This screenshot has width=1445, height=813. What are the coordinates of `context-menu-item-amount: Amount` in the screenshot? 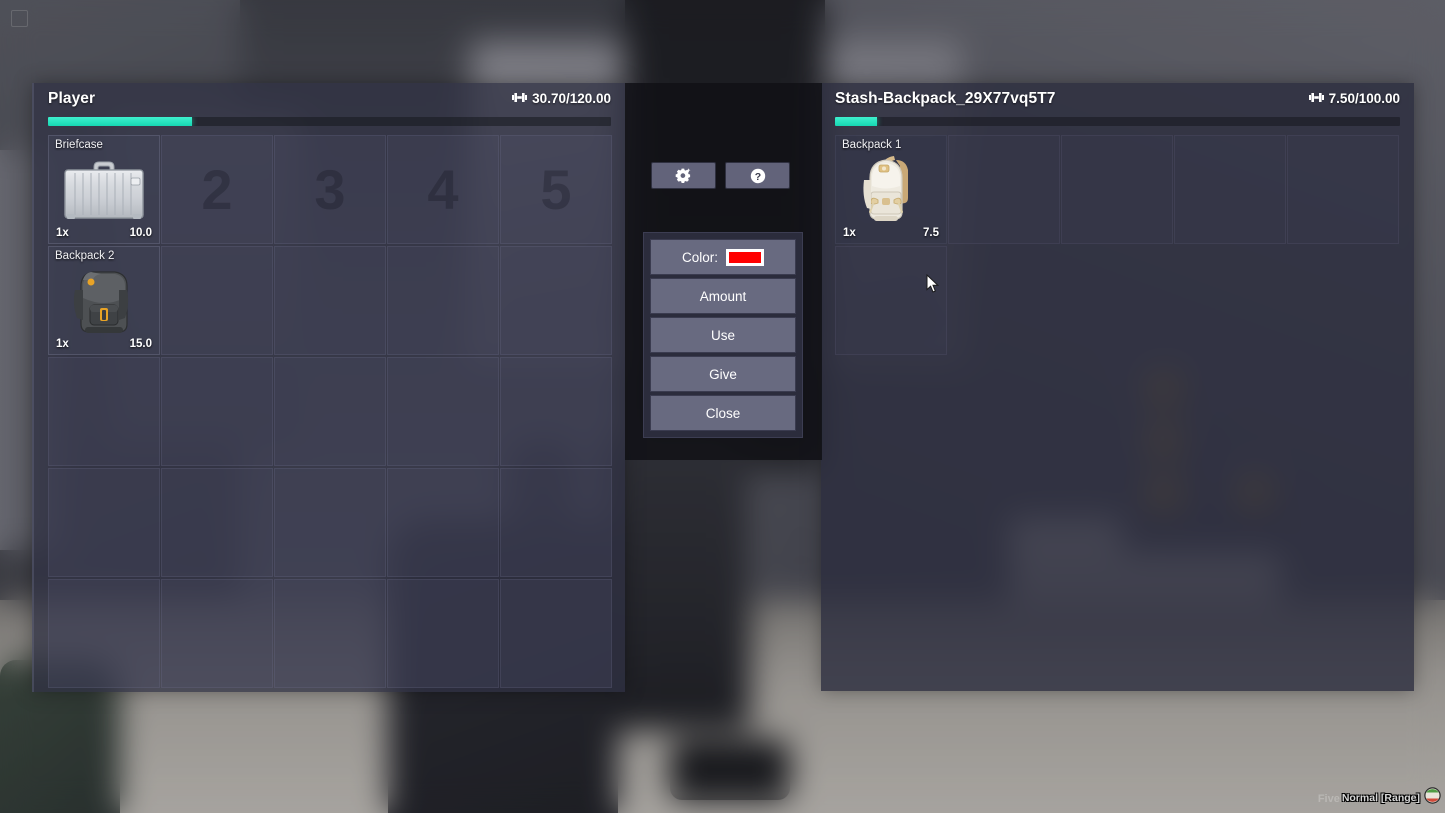 It's located at (723, 296).